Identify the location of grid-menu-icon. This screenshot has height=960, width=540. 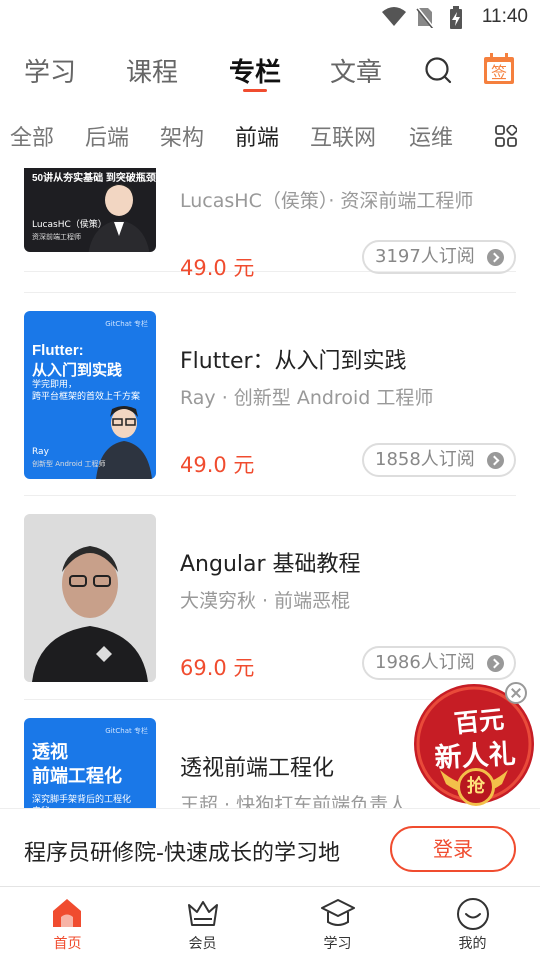
(506, 136).